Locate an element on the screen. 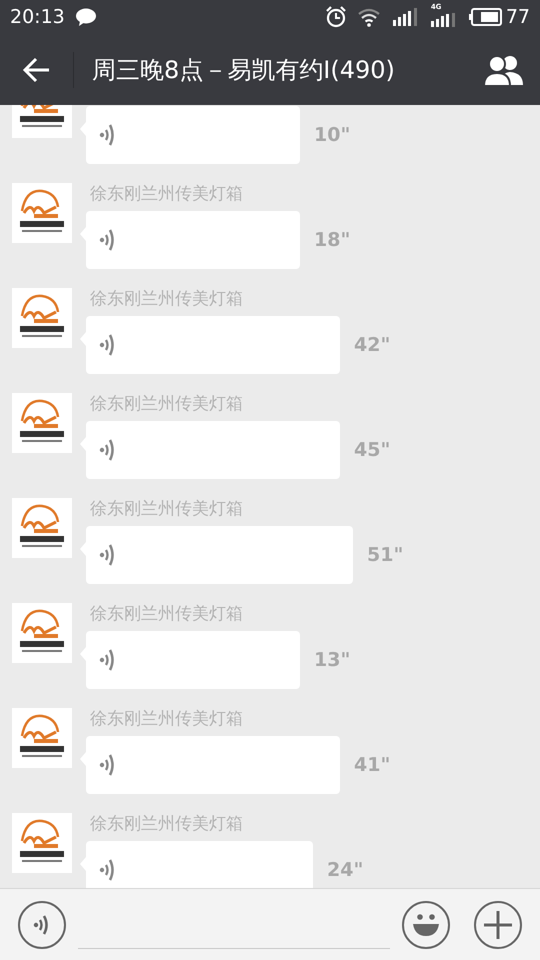  voice-duration: 13" is located at coordinates (332, 660).